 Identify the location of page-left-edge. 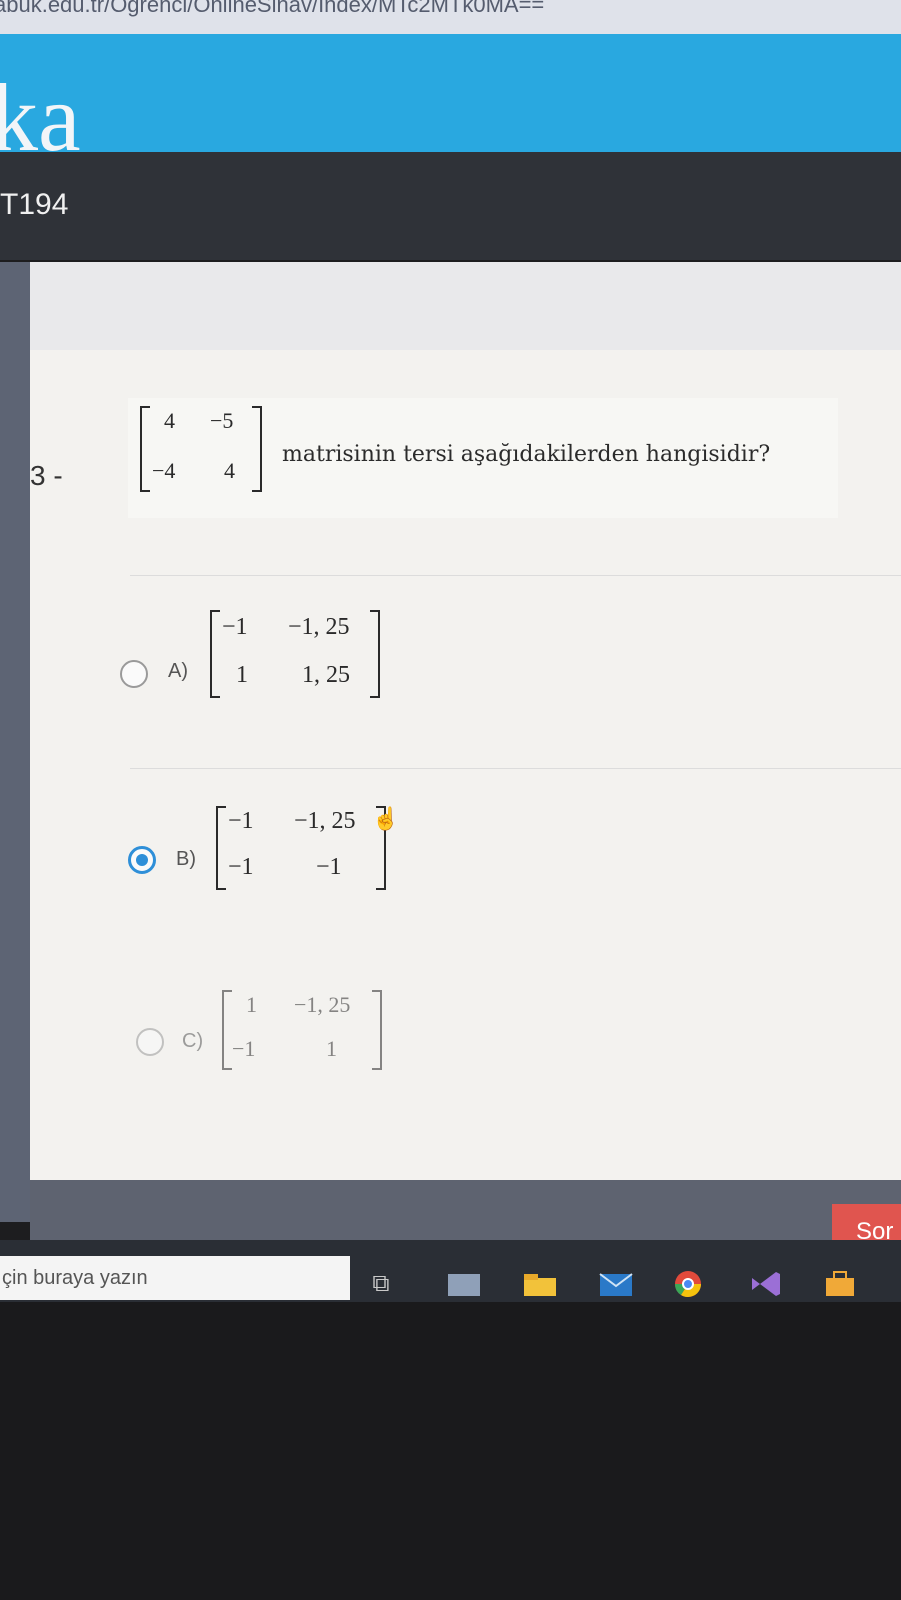
(15, 742).